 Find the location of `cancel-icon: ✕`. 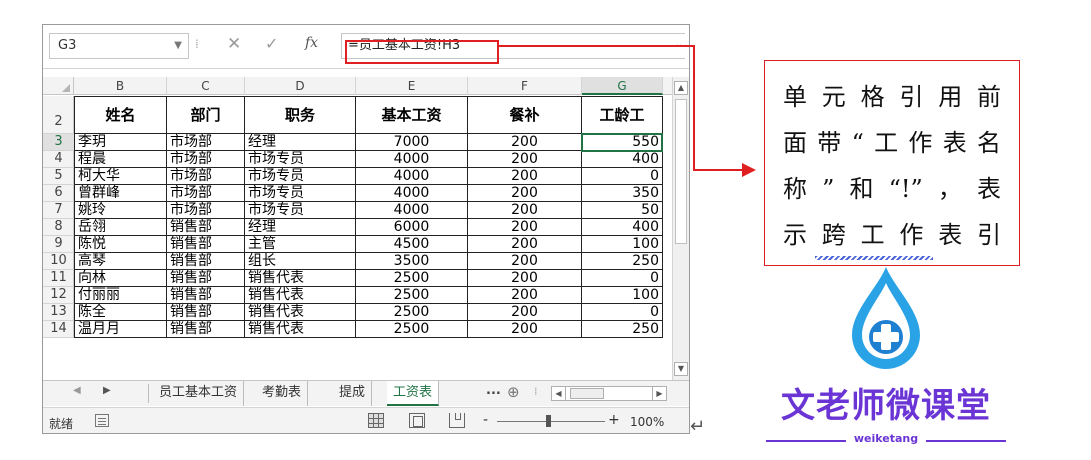

cancel-icon: ✕ is located at coordinates (234, 44).